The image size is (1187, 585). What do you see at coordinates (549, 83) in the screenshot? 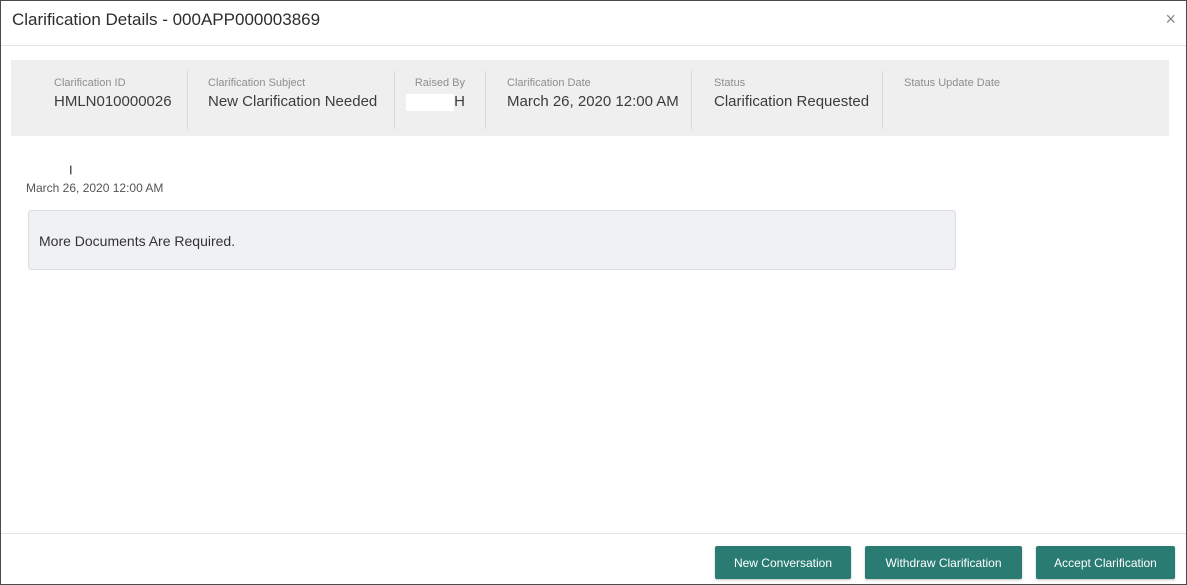
I see `clarification-date-label: Clarification Date` at bounding box center [549, 83].